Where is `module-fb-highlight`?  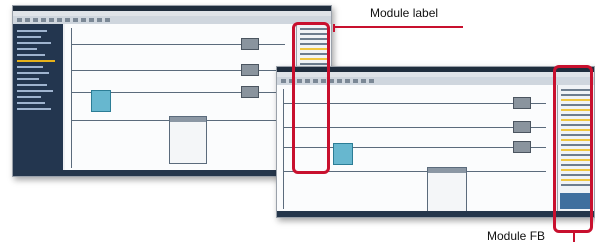
module-fb-highlight is located at coordinates (573, 149).